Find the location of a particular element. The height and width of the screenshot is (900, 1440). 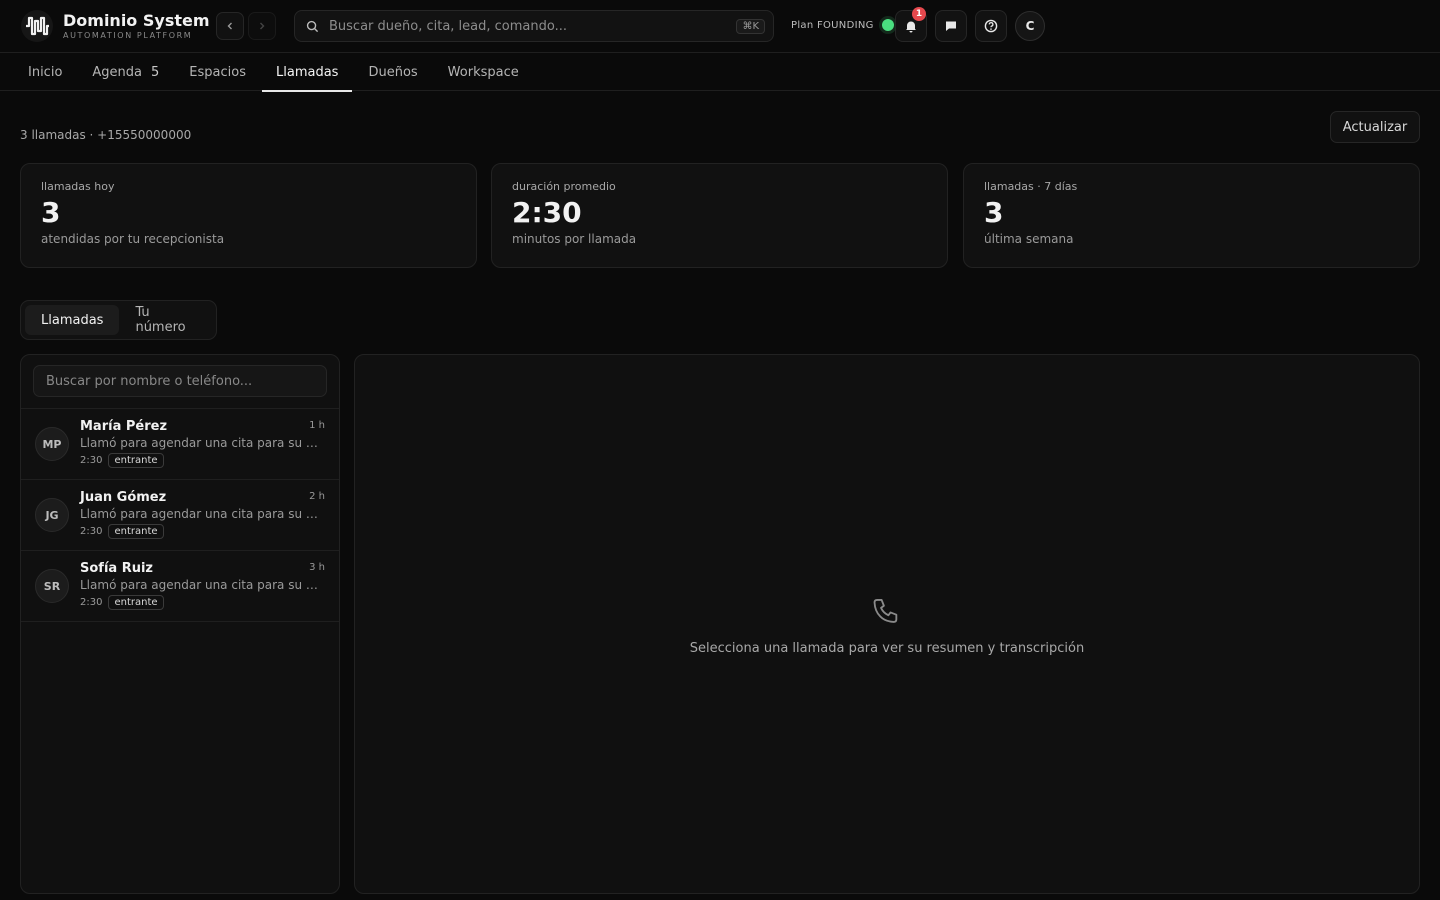

segment-tu-numero: Tu número is located at coordinates (165, 320).